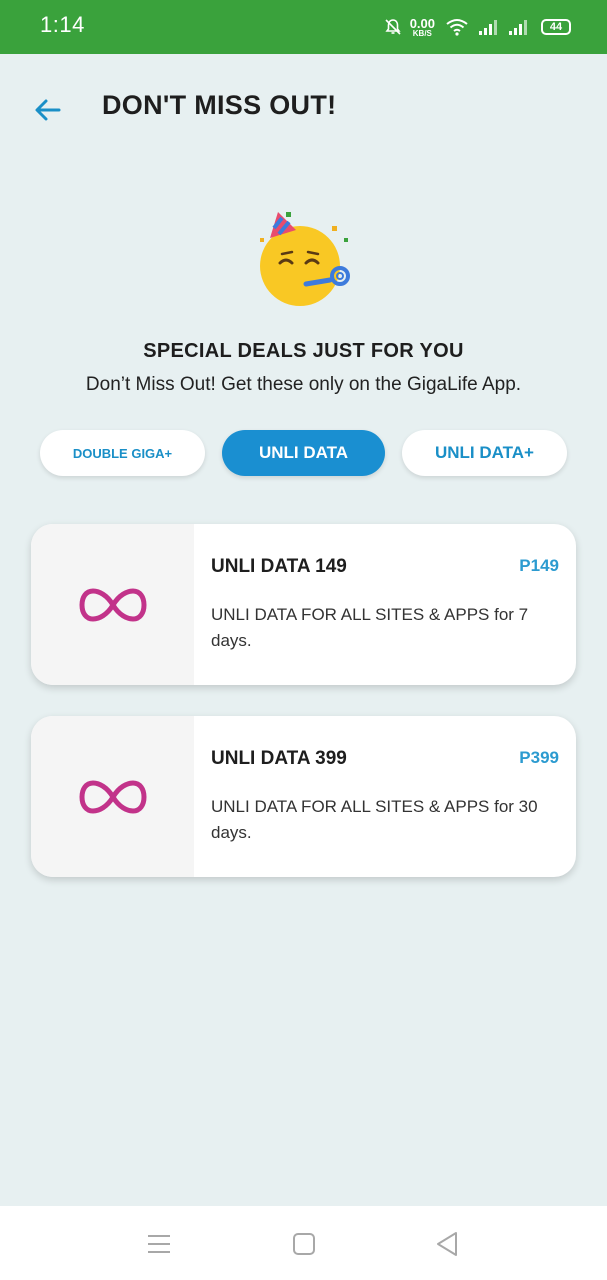  I want to click on back-arrow-icon, so click(48, 110).